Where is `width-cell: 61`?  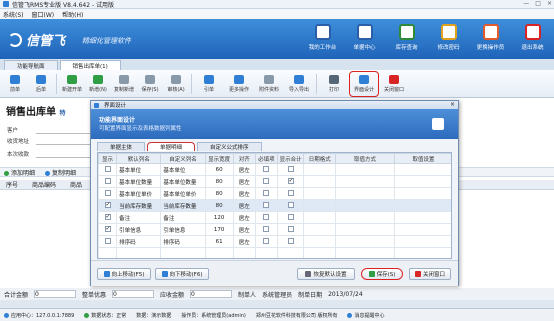 width-cell: 61 is located at coordinates (219, 241).